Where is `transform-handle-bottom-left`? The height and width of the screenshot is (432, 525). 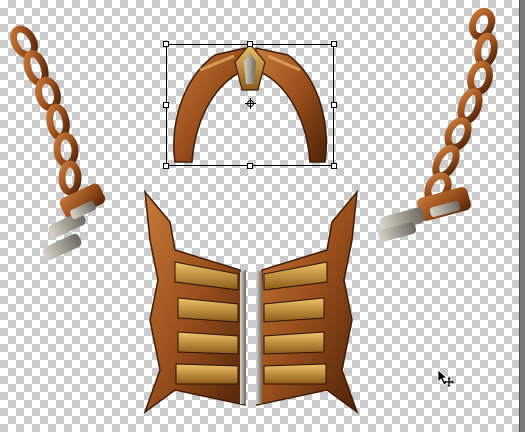 transform-handle-bottom-left is located at coordinates (166, 166).